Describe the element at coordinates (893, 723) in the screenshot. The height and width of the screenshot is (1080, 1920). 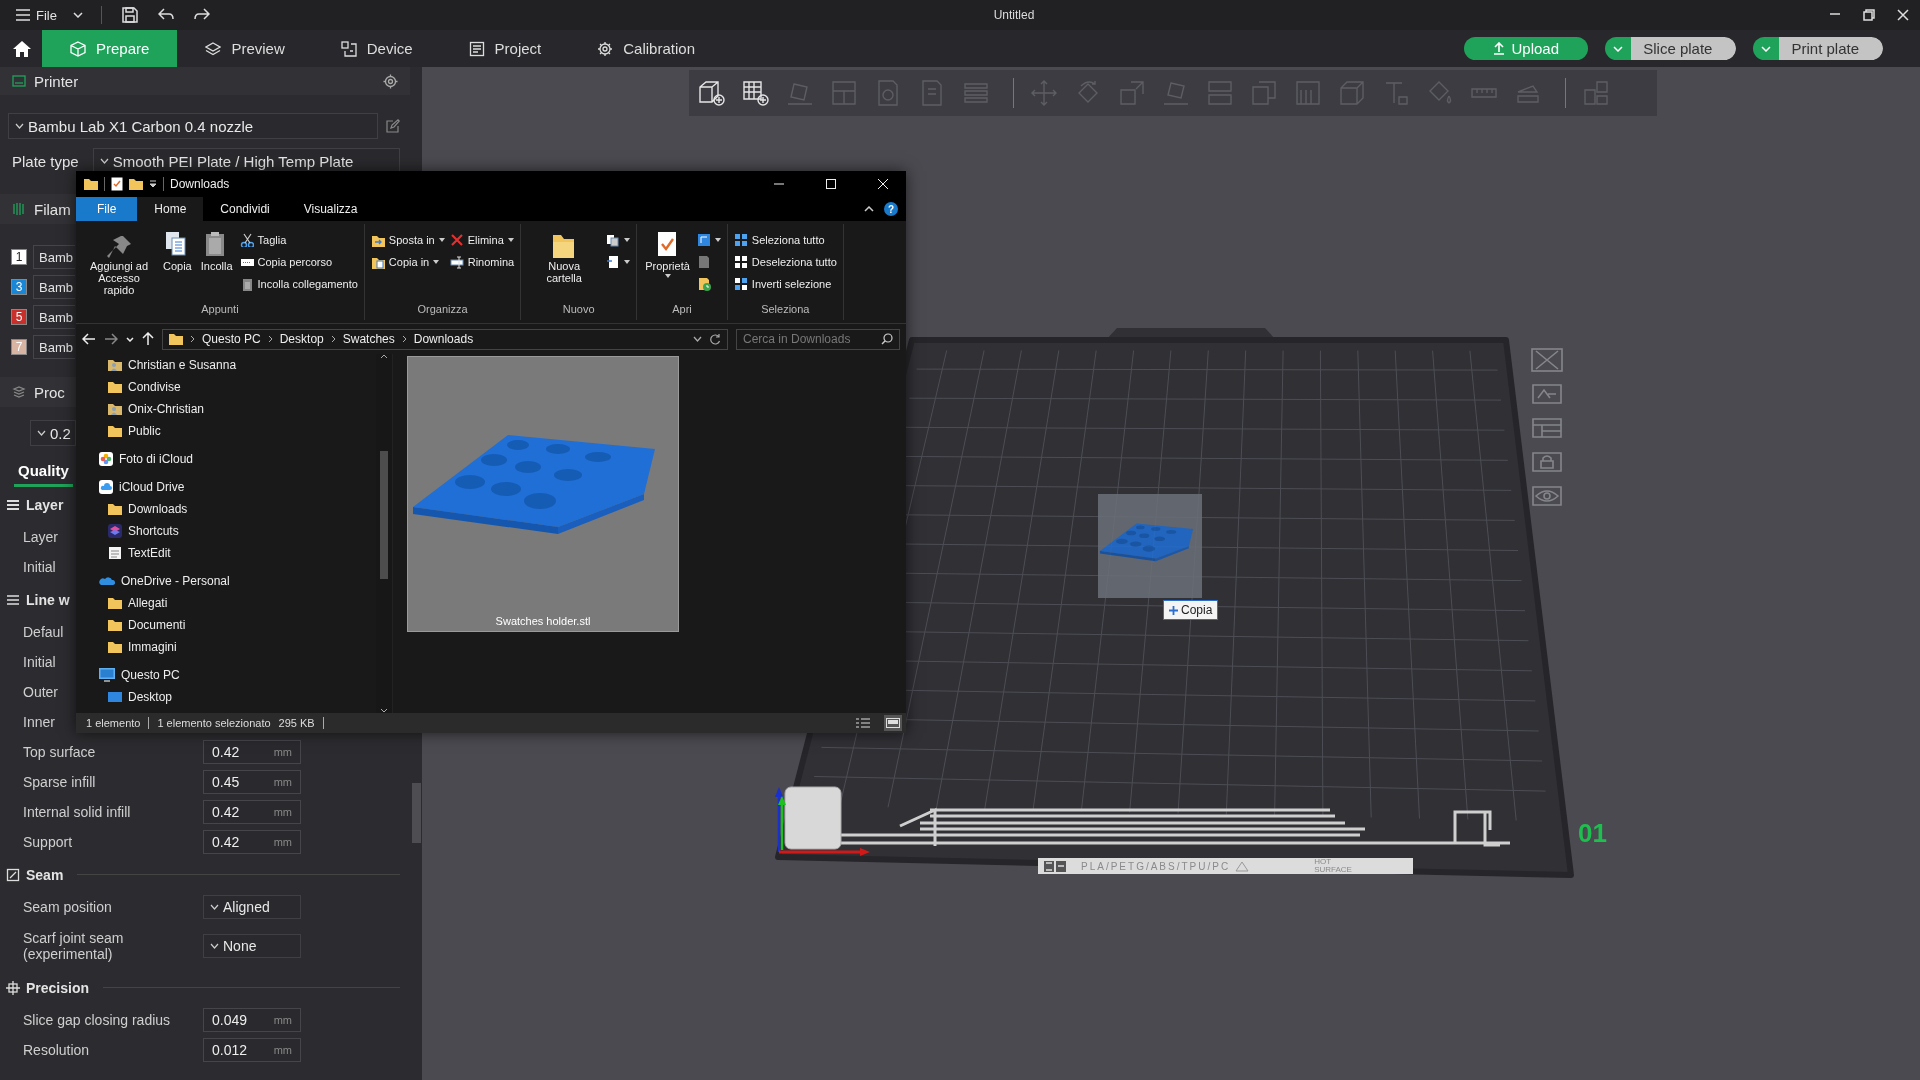
I see `large-icons-view-icon` at that location.